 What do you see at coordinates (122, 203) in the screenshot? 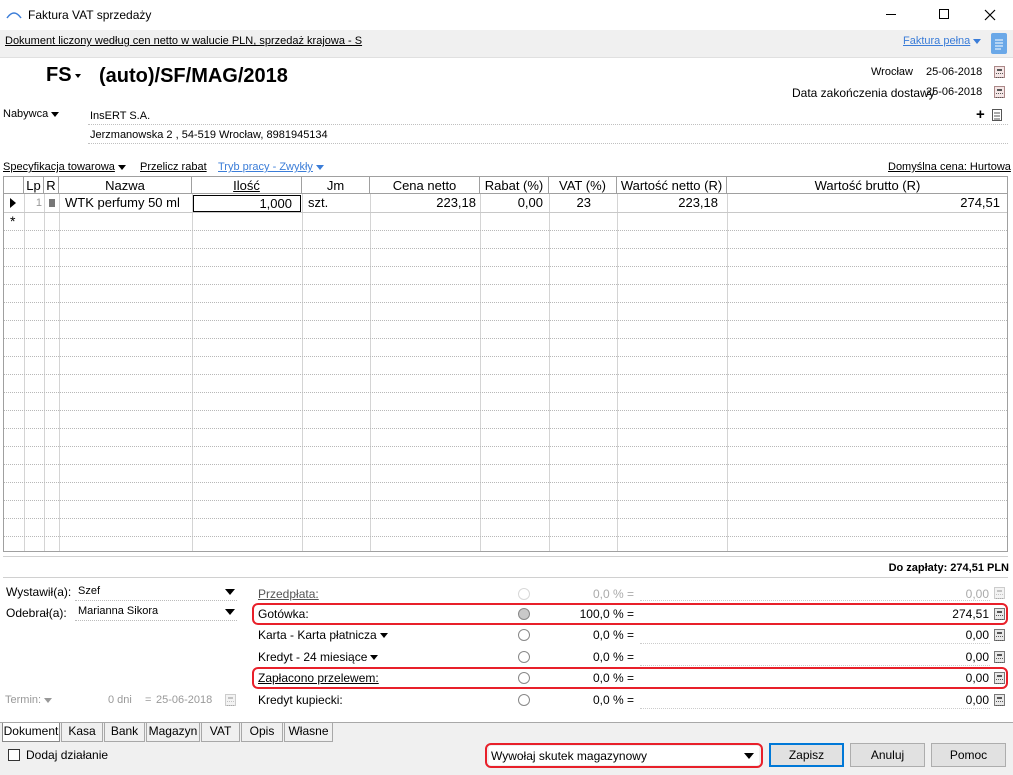
I see `cell-name: WTK perfumy 50 ml` at bounding box center [122, 203].